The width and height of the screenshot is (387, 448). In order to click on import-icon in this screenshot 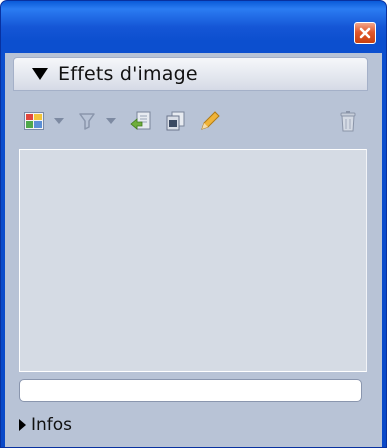, I will do `click(140, 120)`.